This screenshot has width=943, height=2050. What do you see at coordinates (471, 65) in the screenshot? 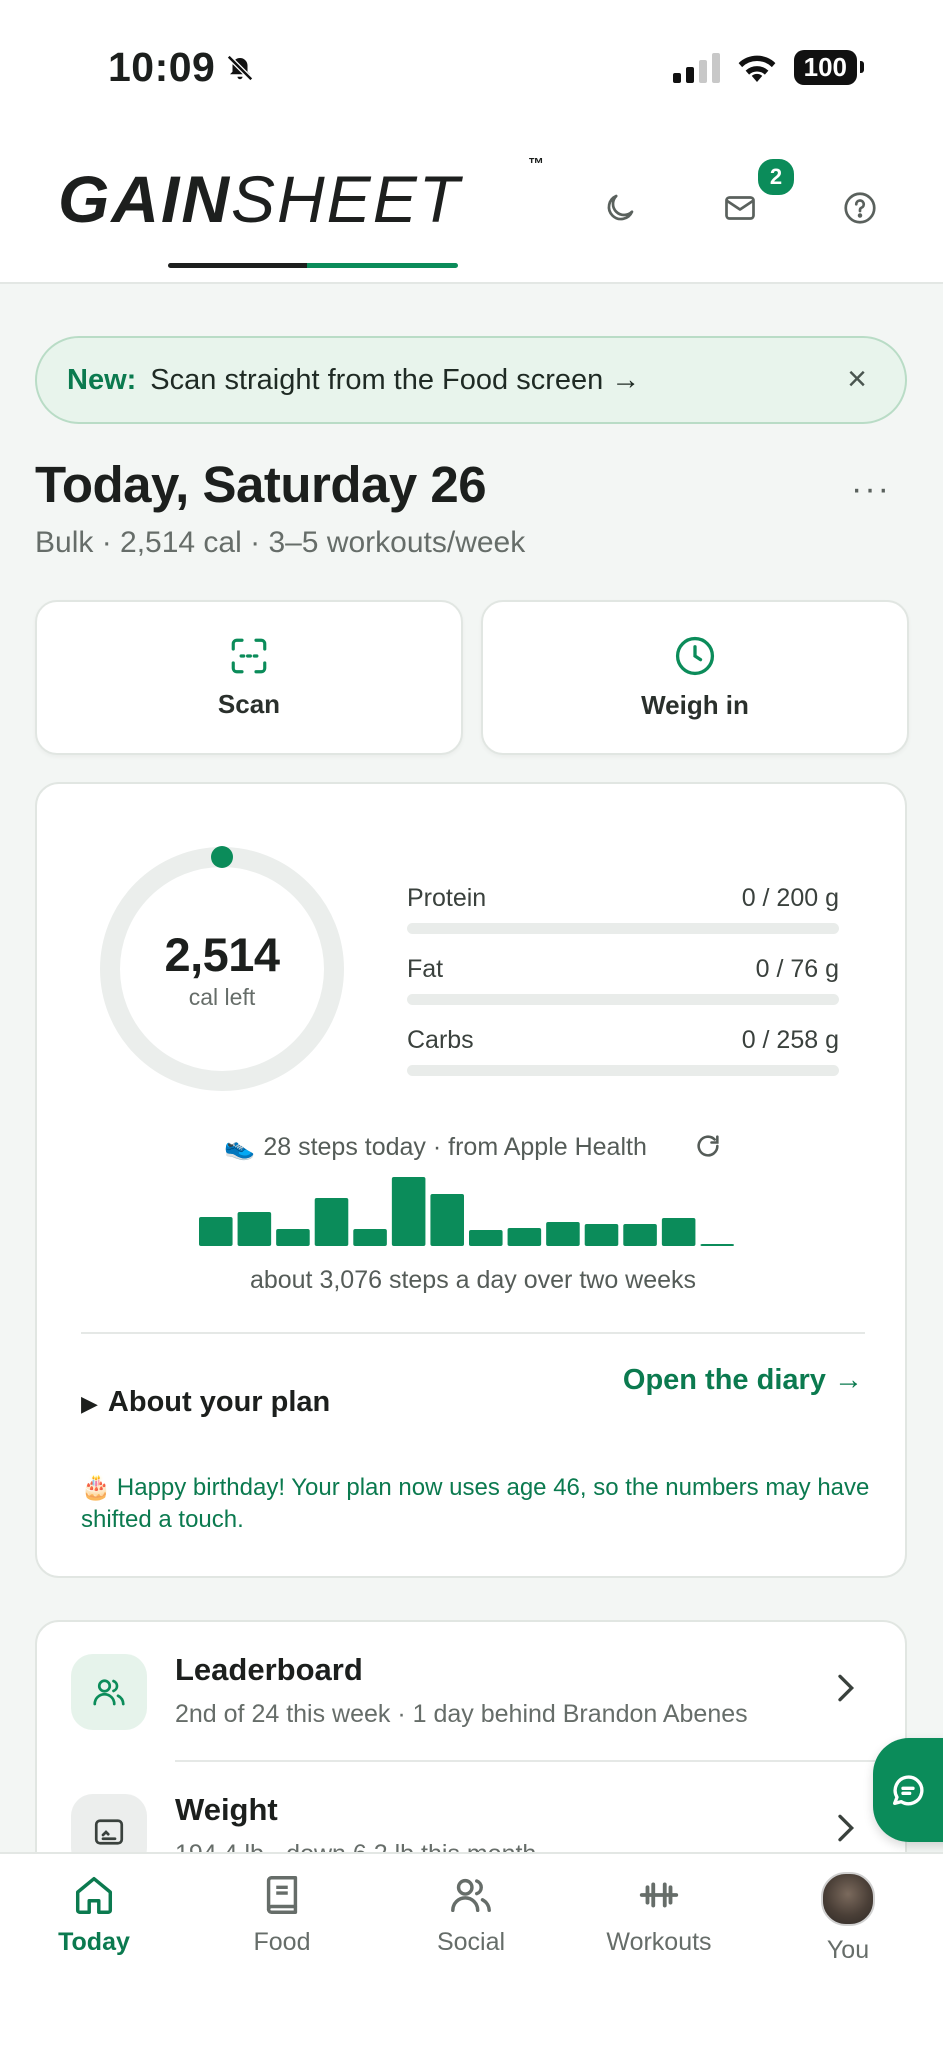
I see `status-bar: 10:09 100` at bounding box center [471, 65].